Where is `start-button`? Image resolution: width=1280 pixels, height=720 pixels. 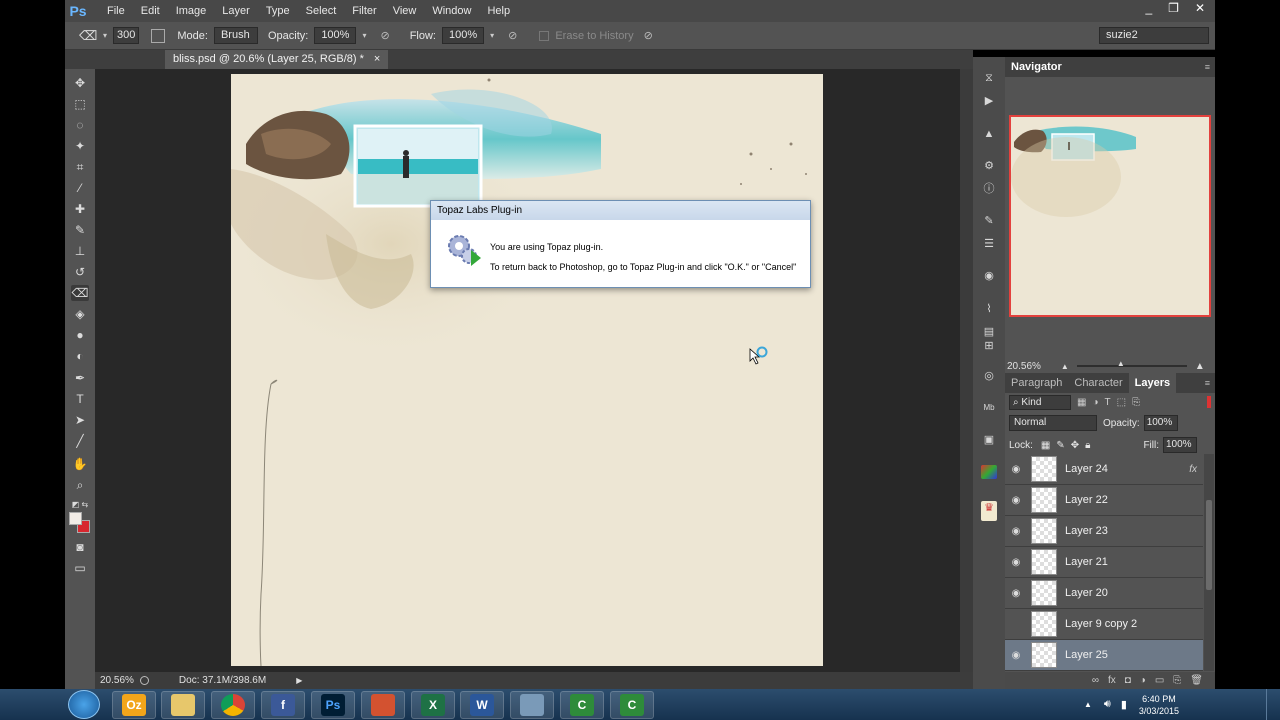
start-button is located at coordinates (84, 704).